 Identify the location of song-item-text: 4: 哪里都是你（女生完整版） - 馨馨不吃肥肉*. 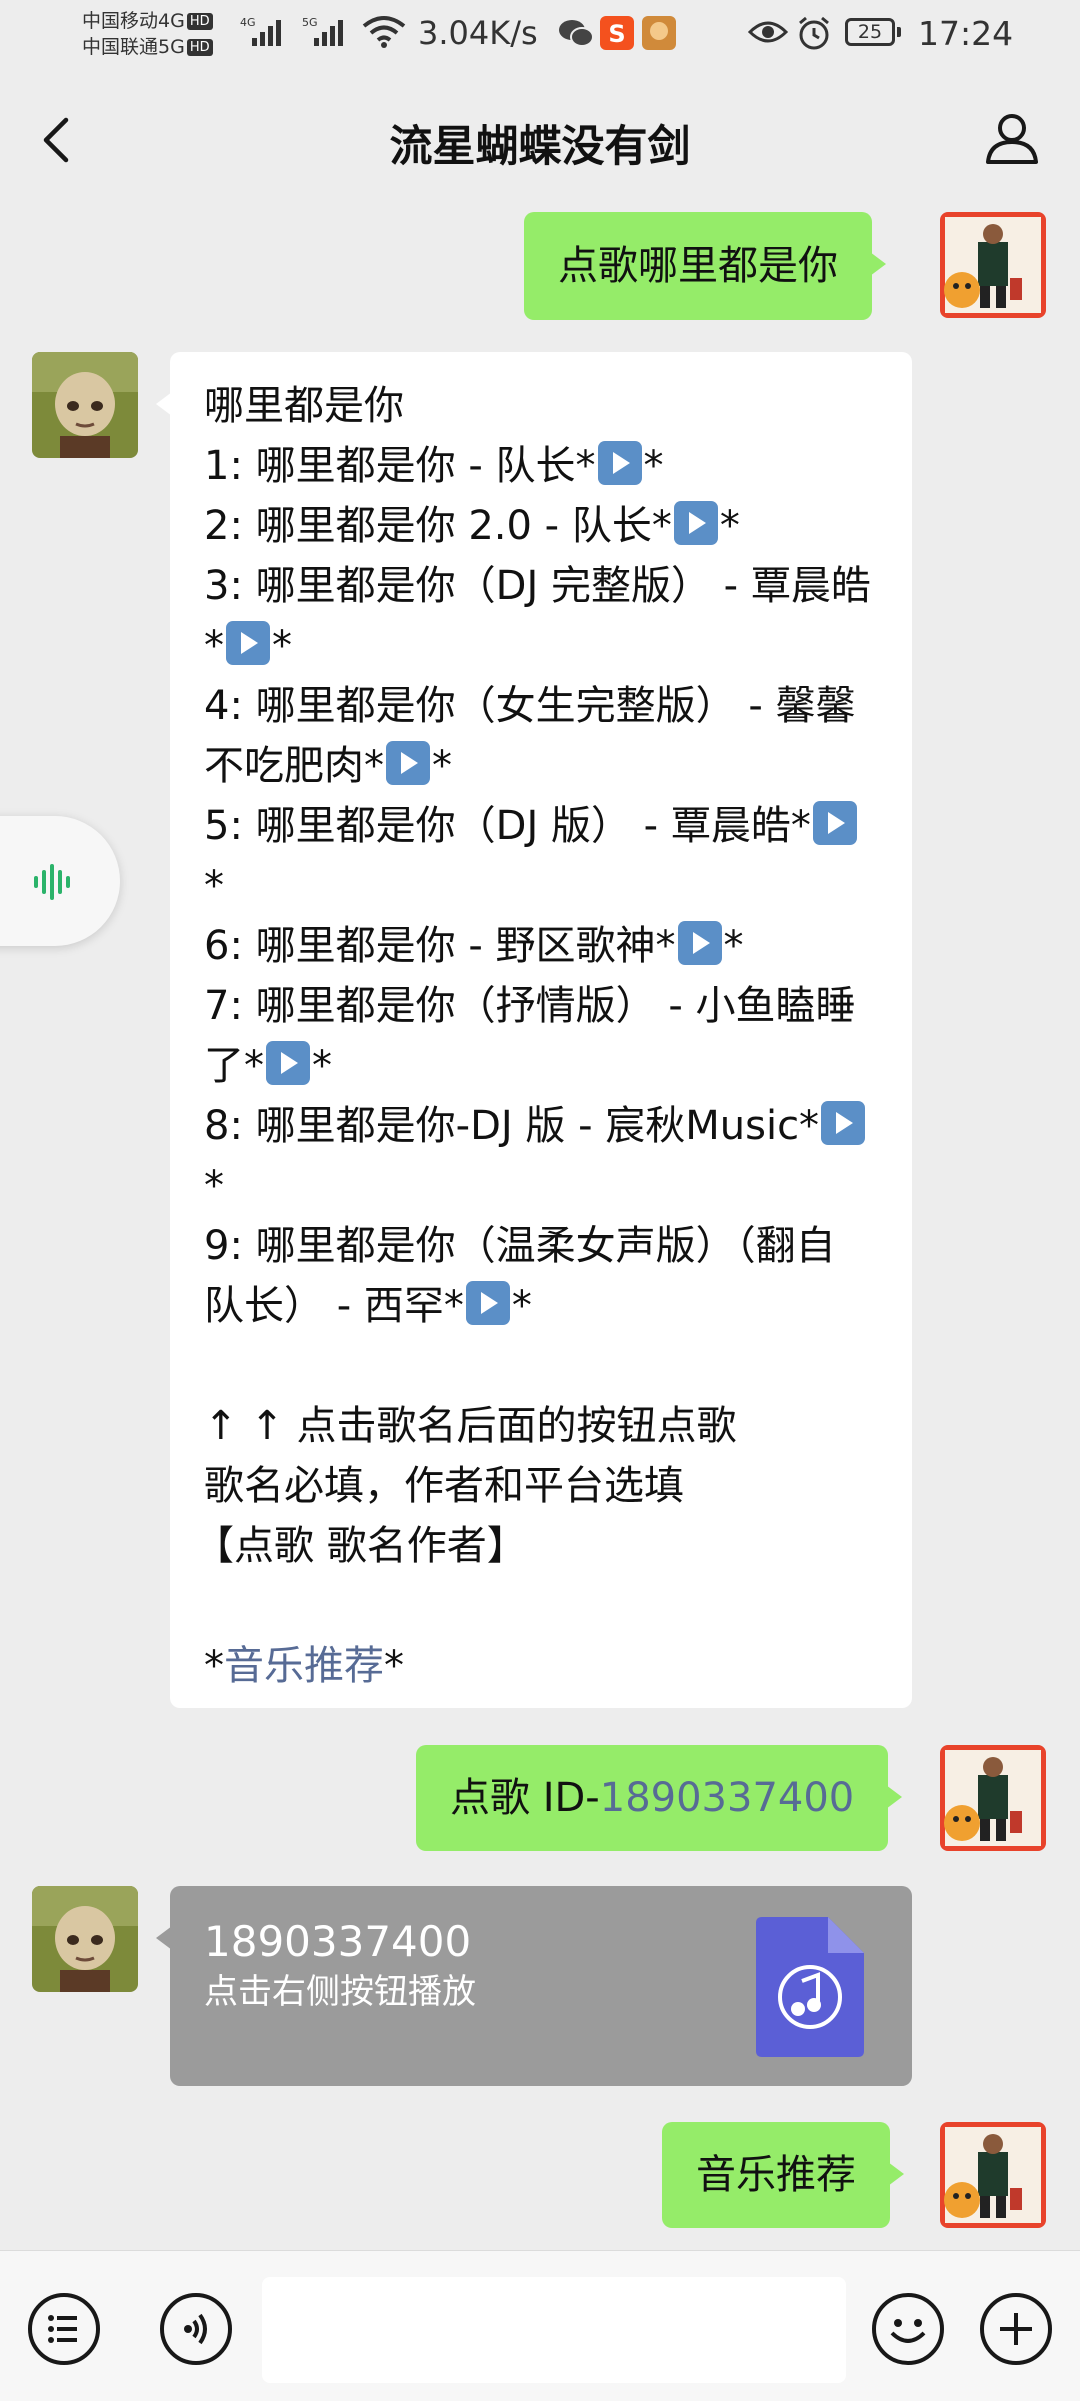
(530, 736).